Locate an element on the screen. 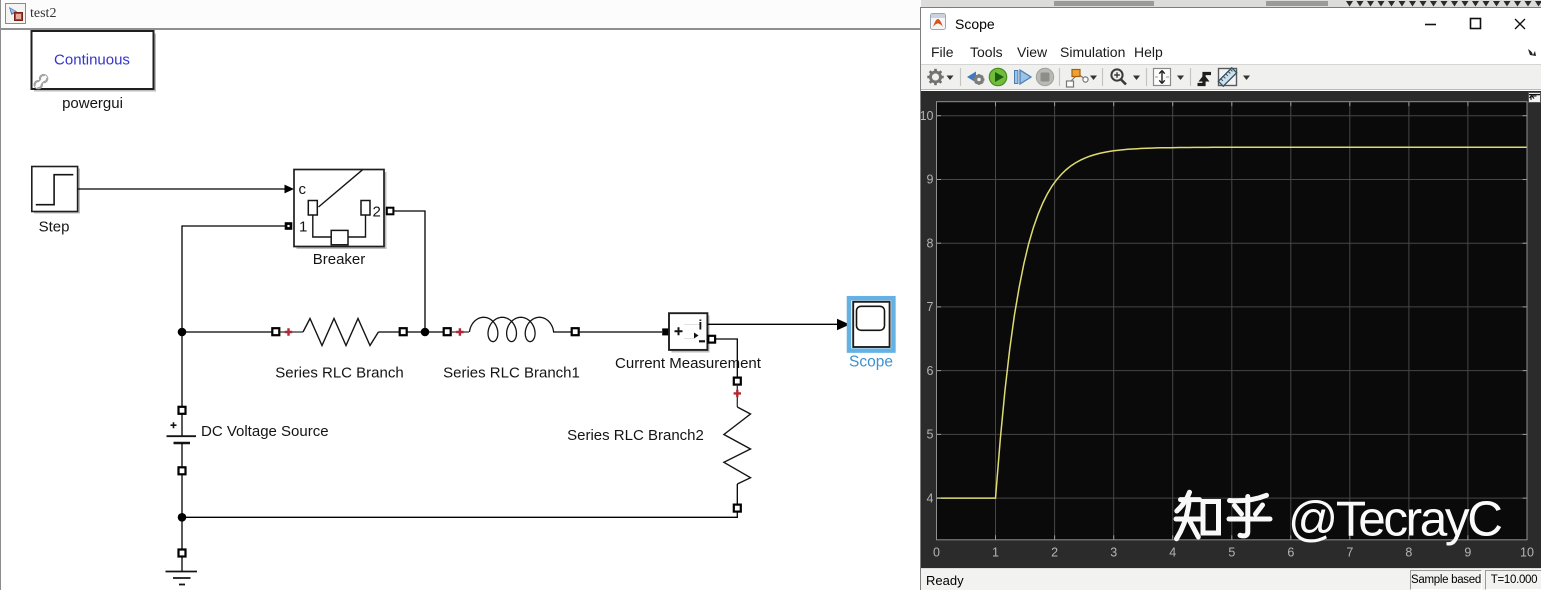  svg-text: Continuous is located at coordinates (92, 60).